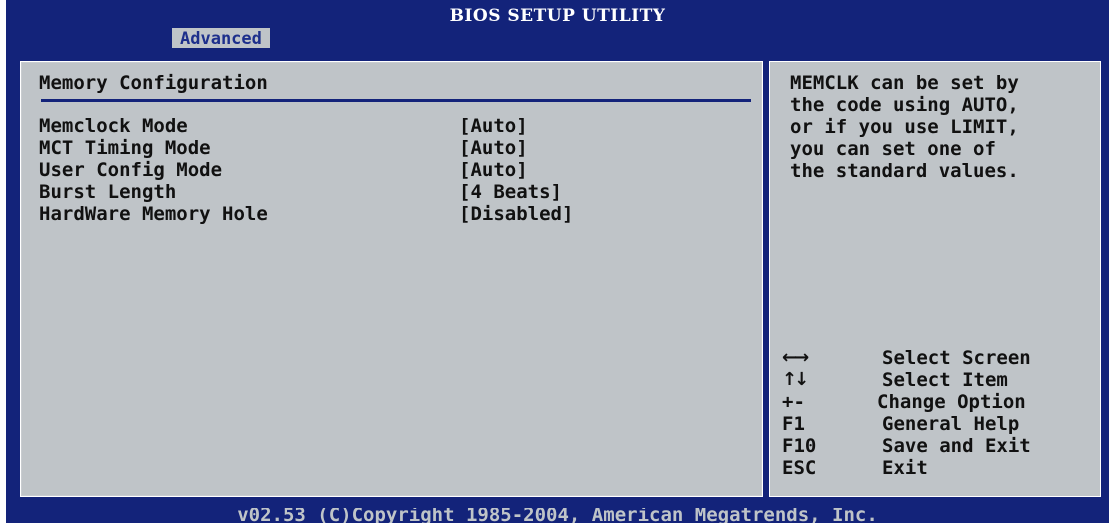 This screenshot has width=1114, height=523. What do you see at coordinates (396, 100) in the screenshot?
I see `section-divider` at bounding box center [396, 100].